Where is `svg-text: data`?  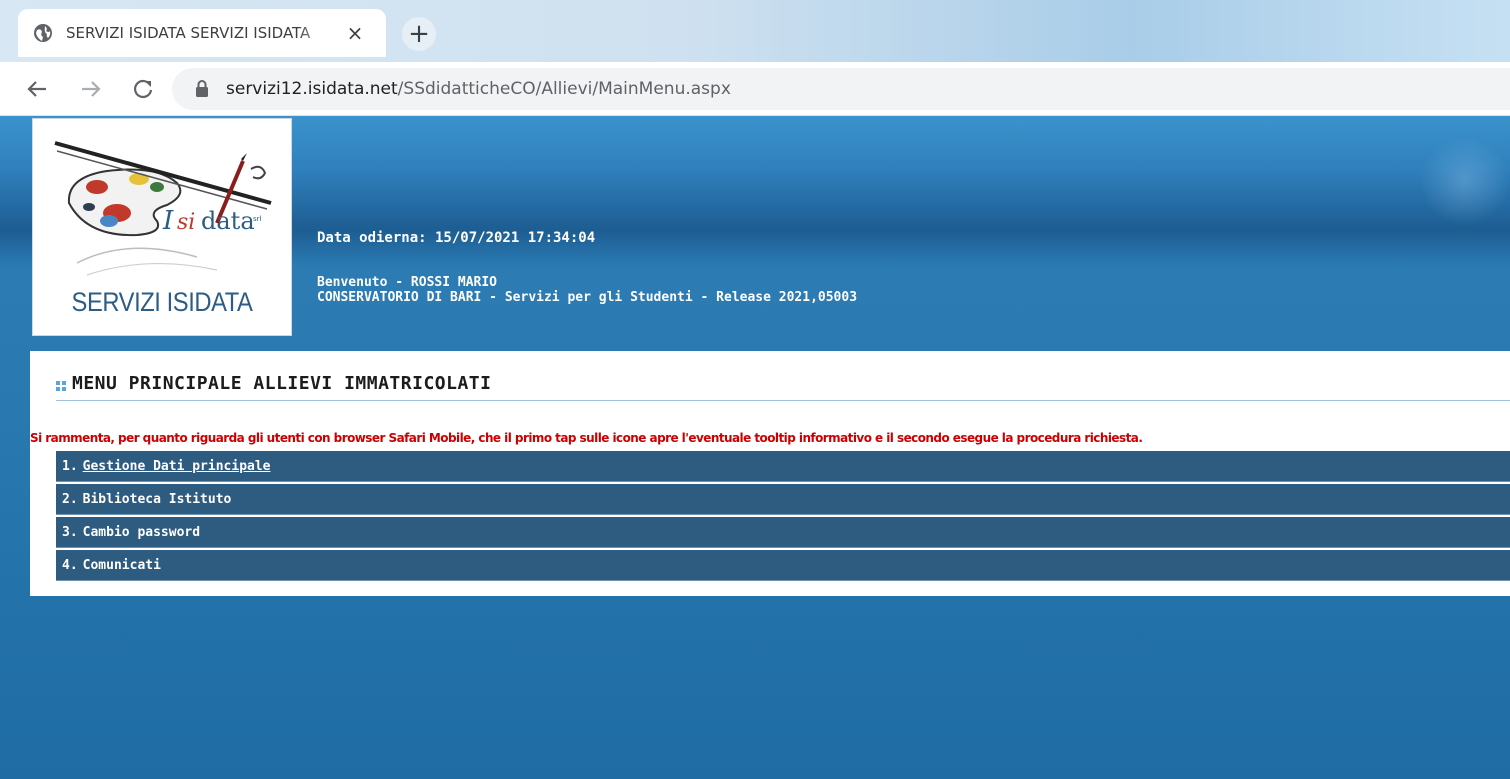
svg-text: data is located at coordinates (228, 221).